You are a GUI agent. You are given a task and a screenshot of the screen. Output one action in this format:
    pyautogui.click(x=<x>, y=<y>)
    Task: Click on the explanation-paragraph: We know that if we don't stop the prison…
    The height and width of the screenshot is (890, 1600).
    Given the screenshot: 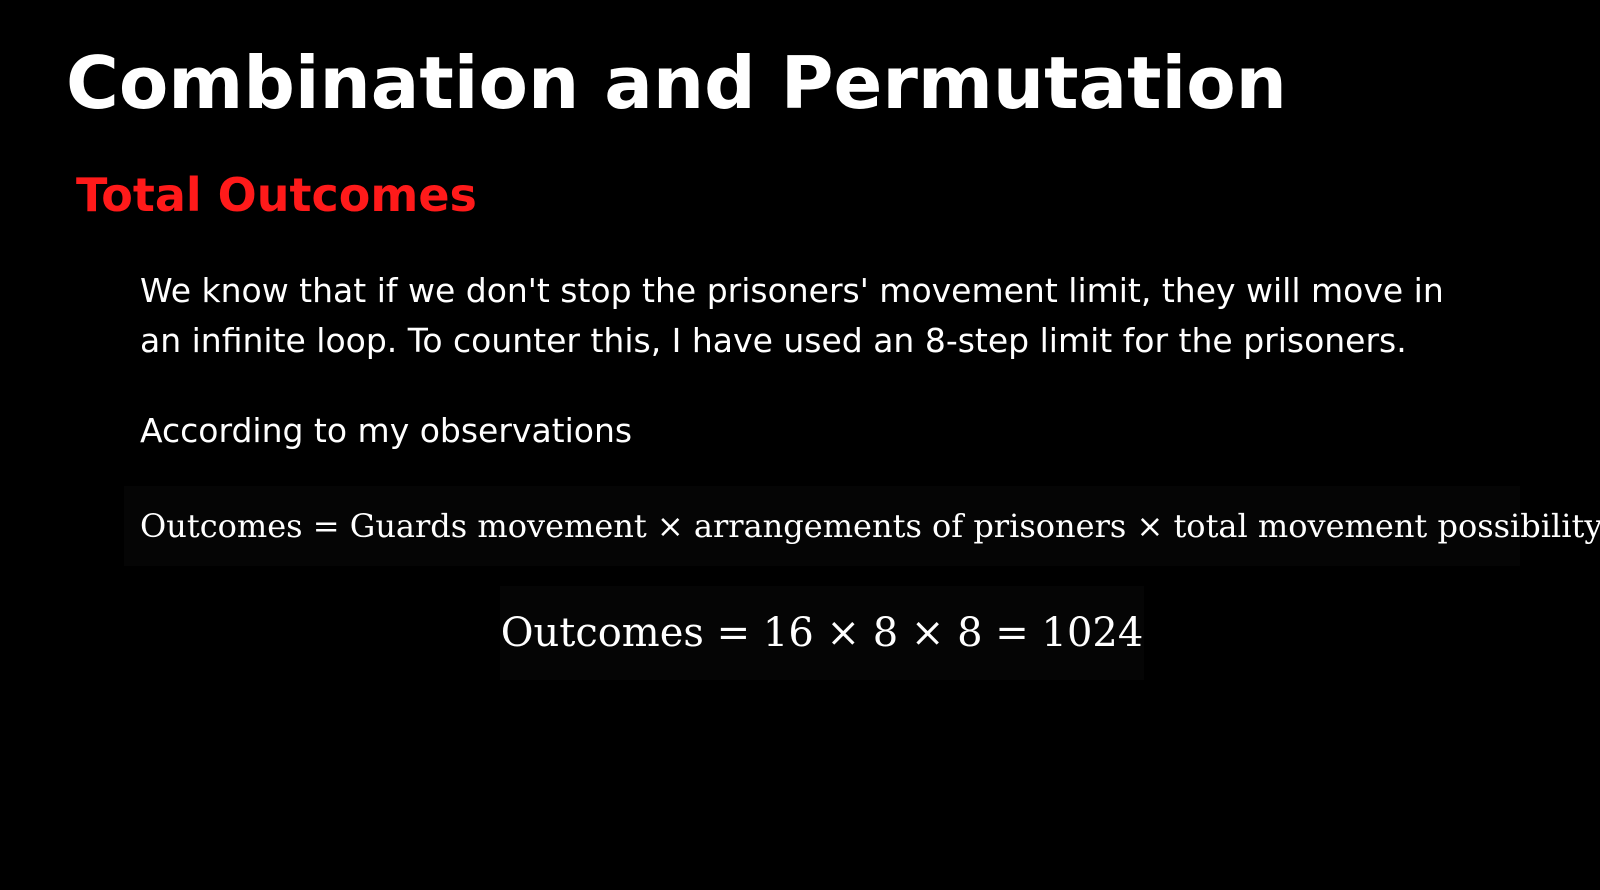 What is the action you would take?
    pyautogui.click(x=792, y=315)
    